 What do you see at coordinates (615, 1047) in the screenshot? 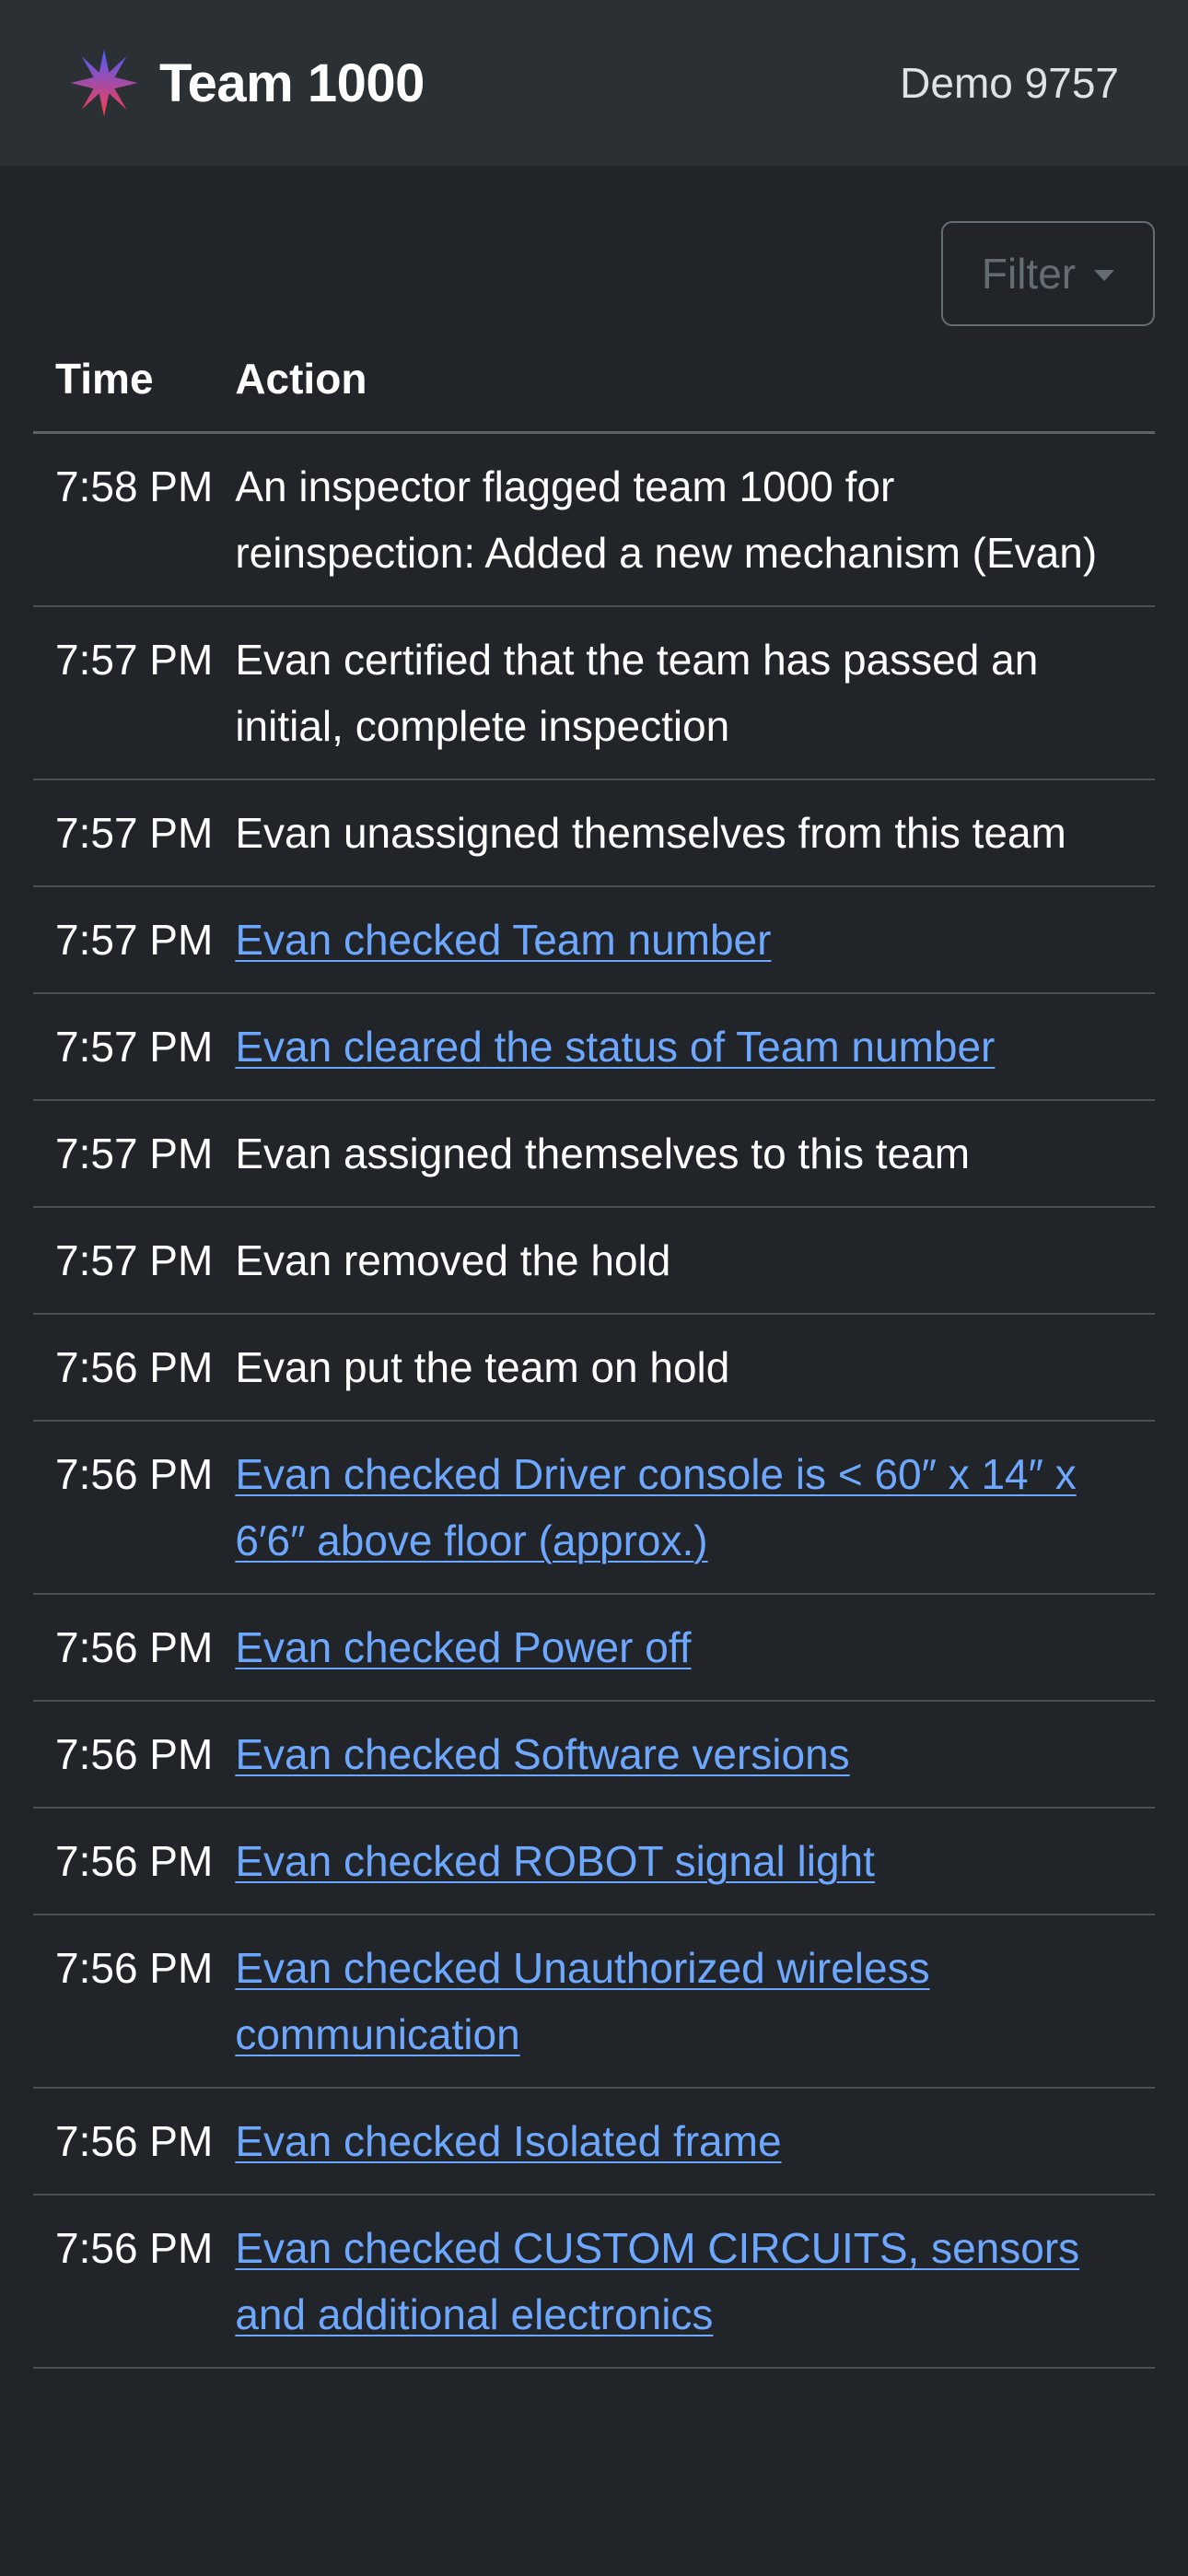
I see `row-action-link: Evan cleared the status of Team number` at bounding box center [615, 1047].